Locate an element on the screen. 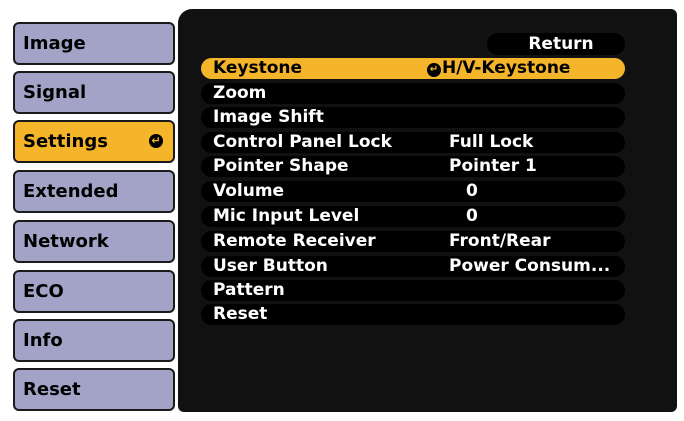  tab-settings: Settings ↵ is located at coordinates (94, 141).